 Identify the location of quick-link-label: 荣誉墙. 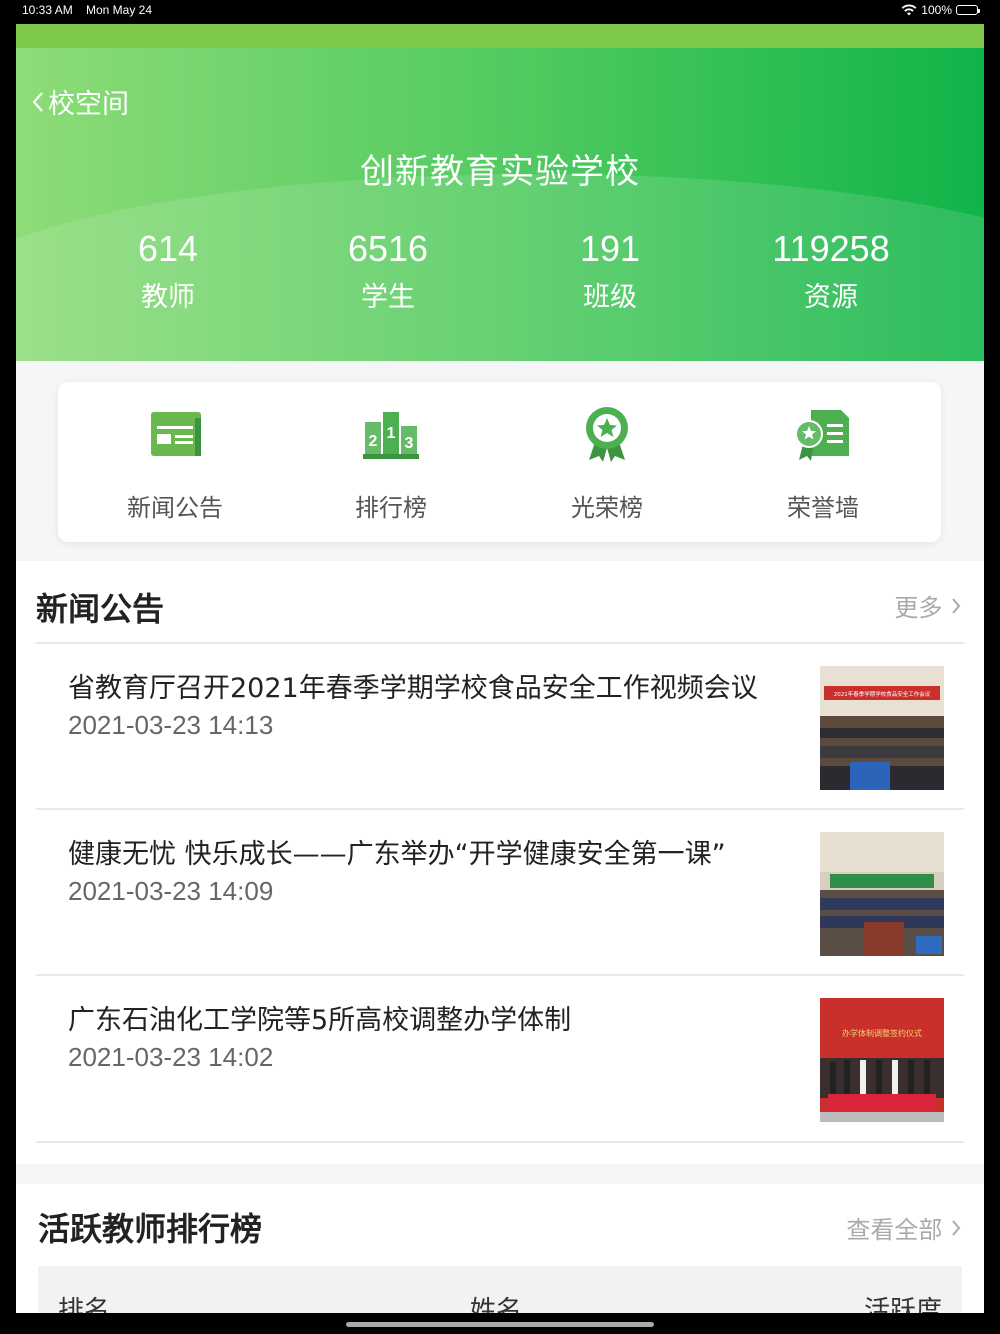
(823, 508).